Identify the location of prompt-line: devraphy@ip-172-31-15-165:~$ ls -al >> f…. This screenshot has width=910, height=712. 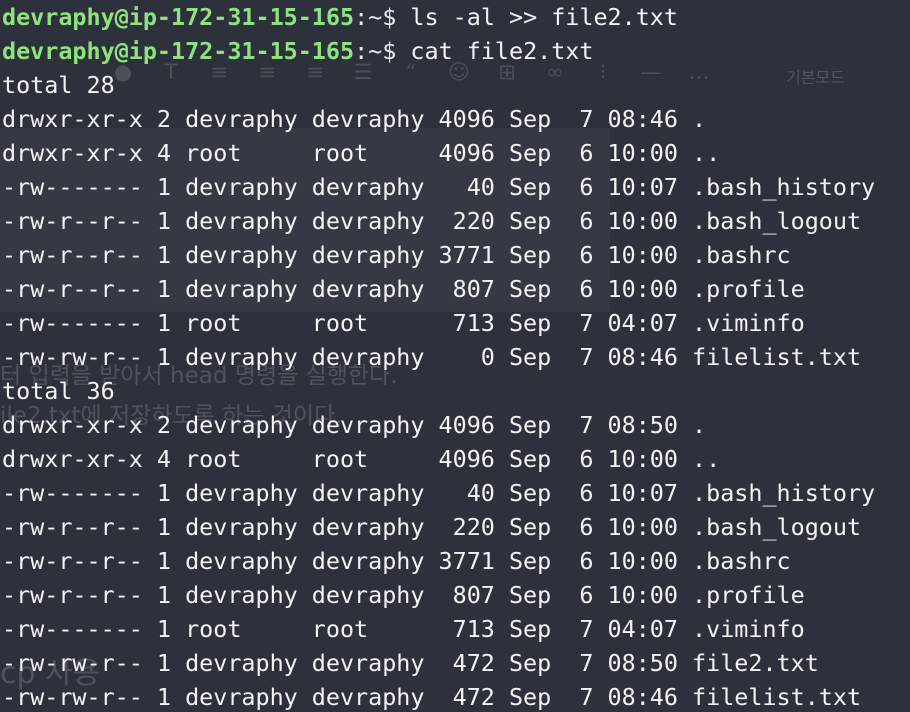
(438, 17).